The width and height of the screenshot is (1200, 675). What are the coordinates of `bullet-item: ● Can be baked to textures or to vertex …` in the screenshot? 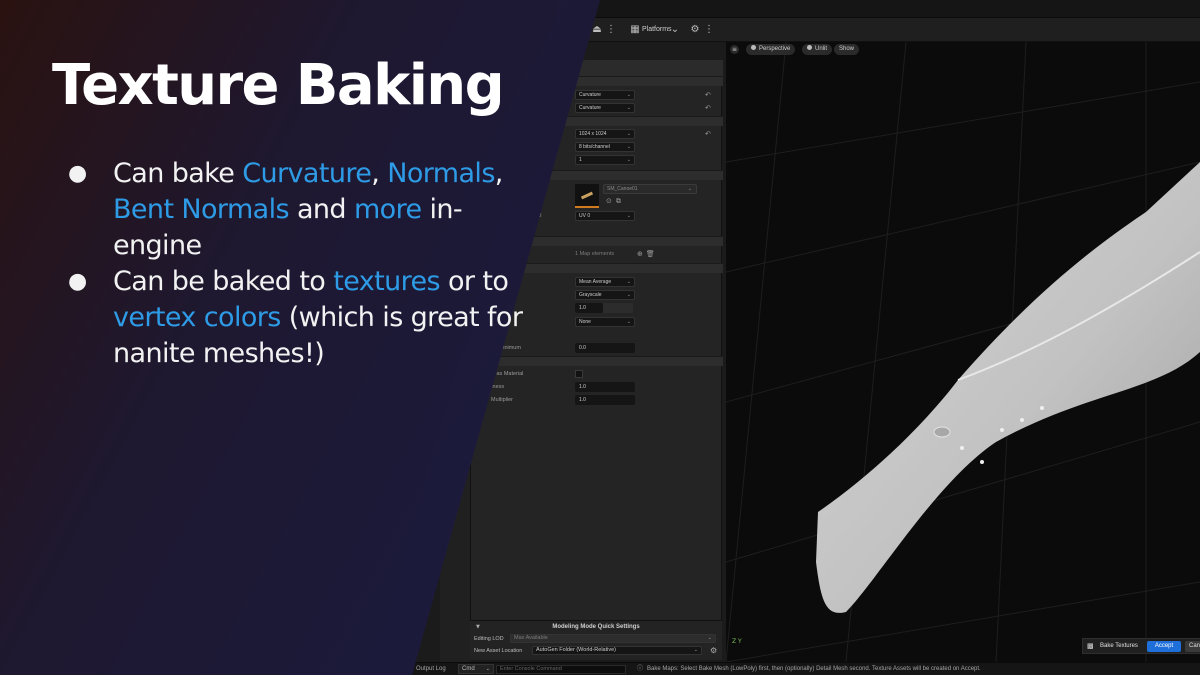 It's located at (295, 317).